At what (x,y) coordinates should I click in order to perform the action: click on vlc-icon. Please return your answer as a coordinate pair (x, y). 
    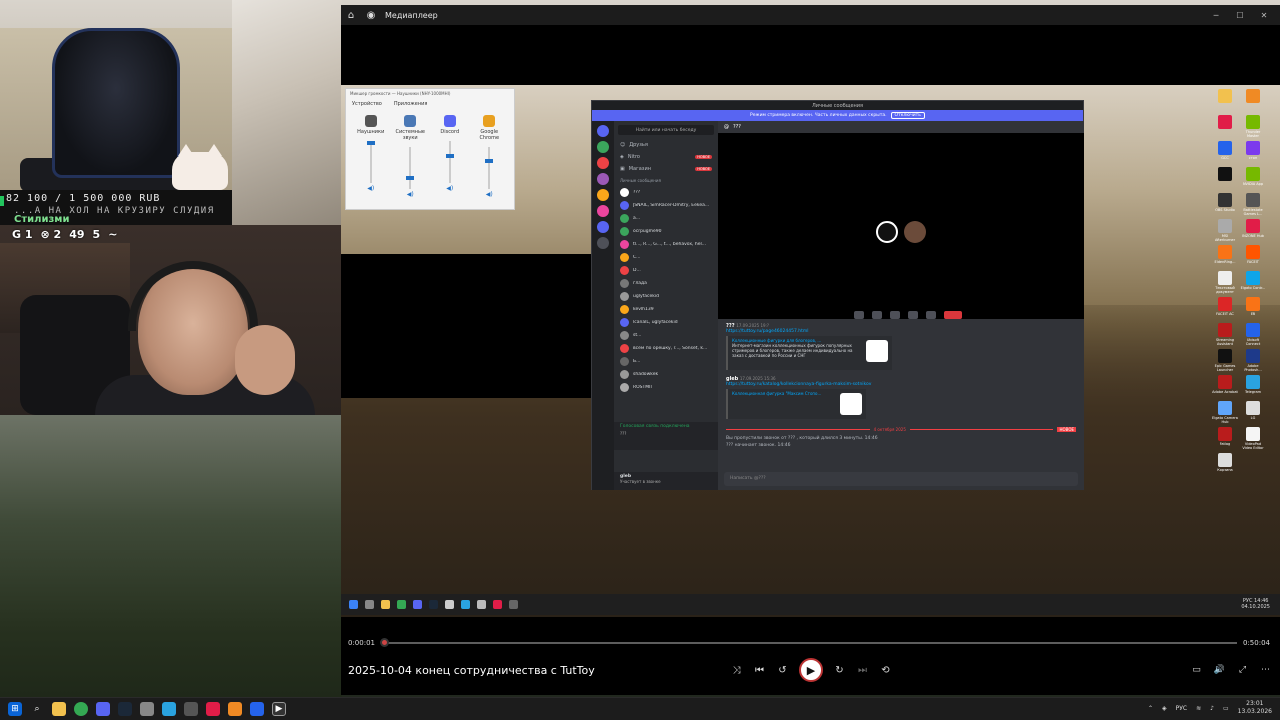
    Looking at the image, I should click on (235, 709).